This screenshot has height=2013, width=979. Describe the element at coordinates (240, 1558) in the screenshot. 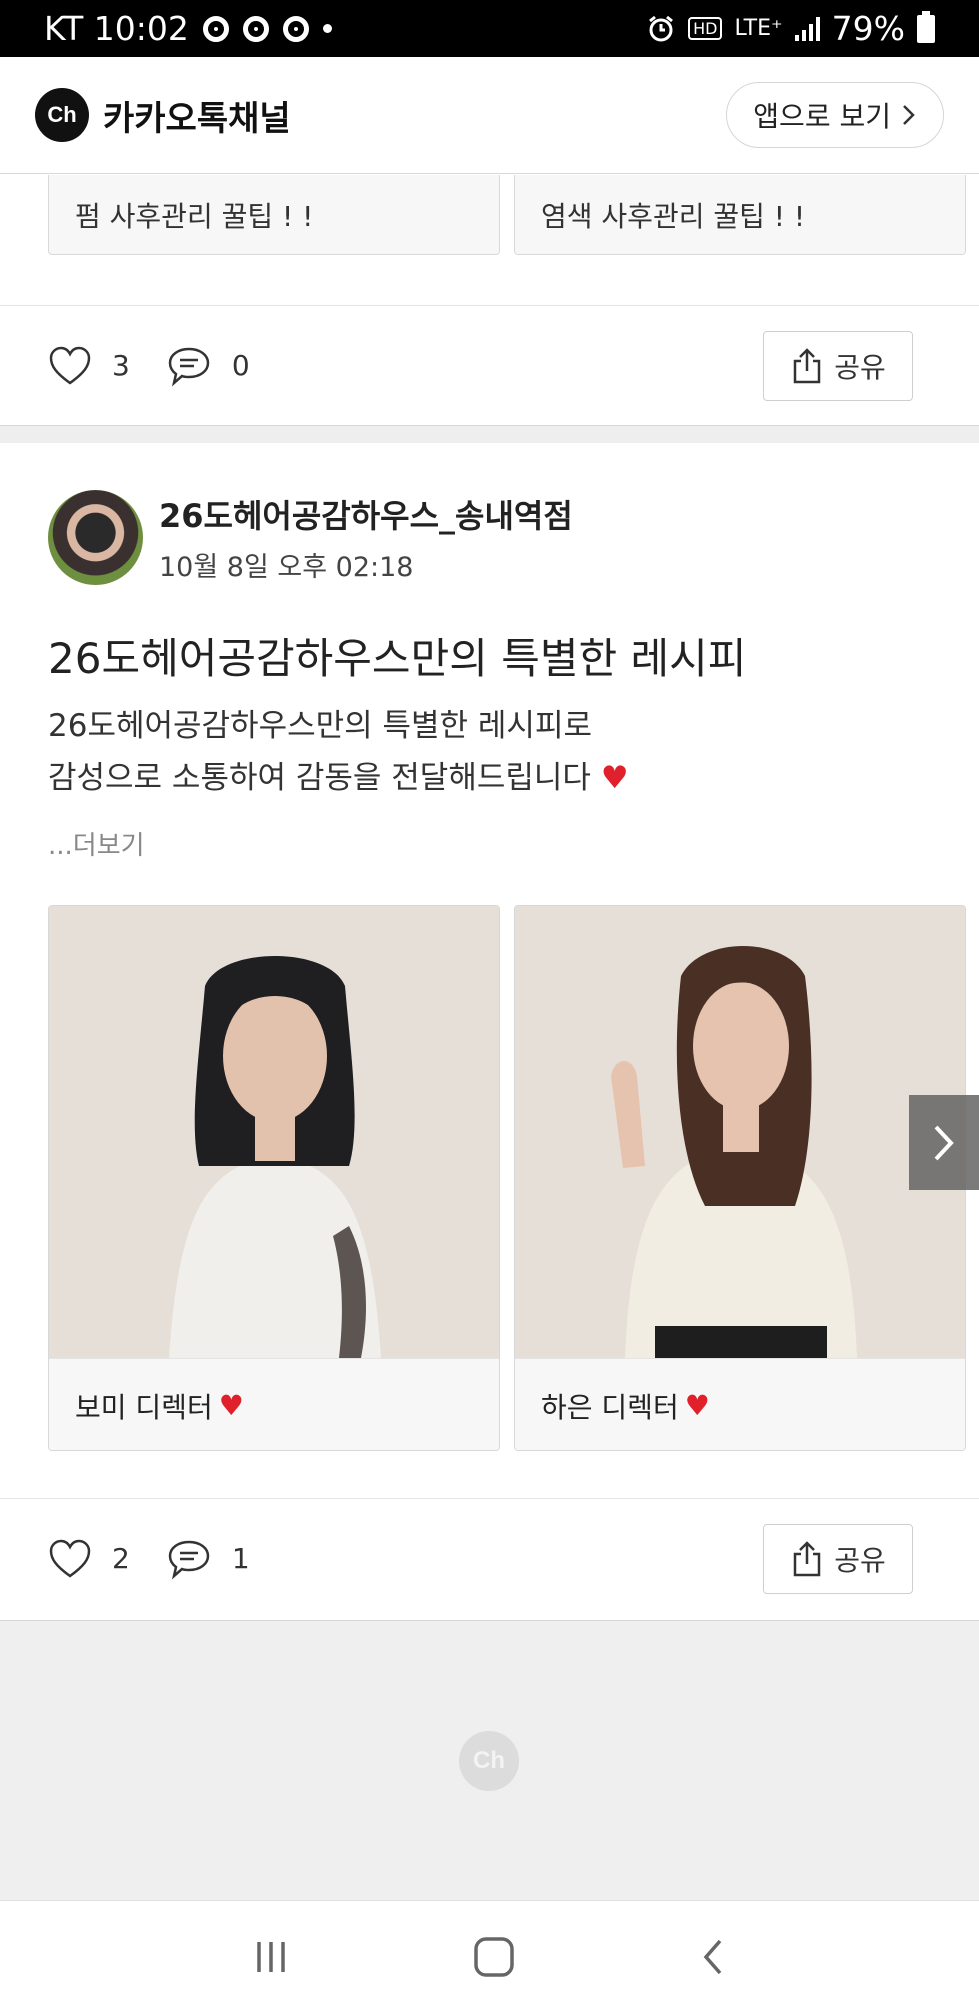

I see `comment-count: 1` at that location.